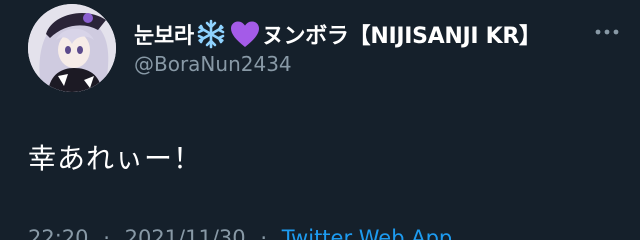 This screenshot has width=640, height=240. I want to click on snowflake-icon, so click(211, 34).